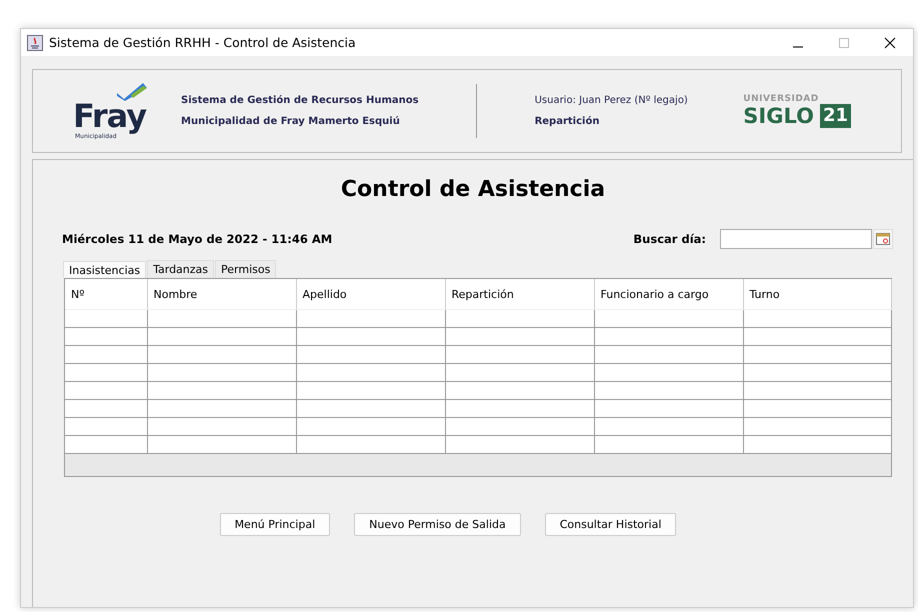  Describe the element at coordinates (798, 47) in the screenshot. I see `minimize-icon` at that location.